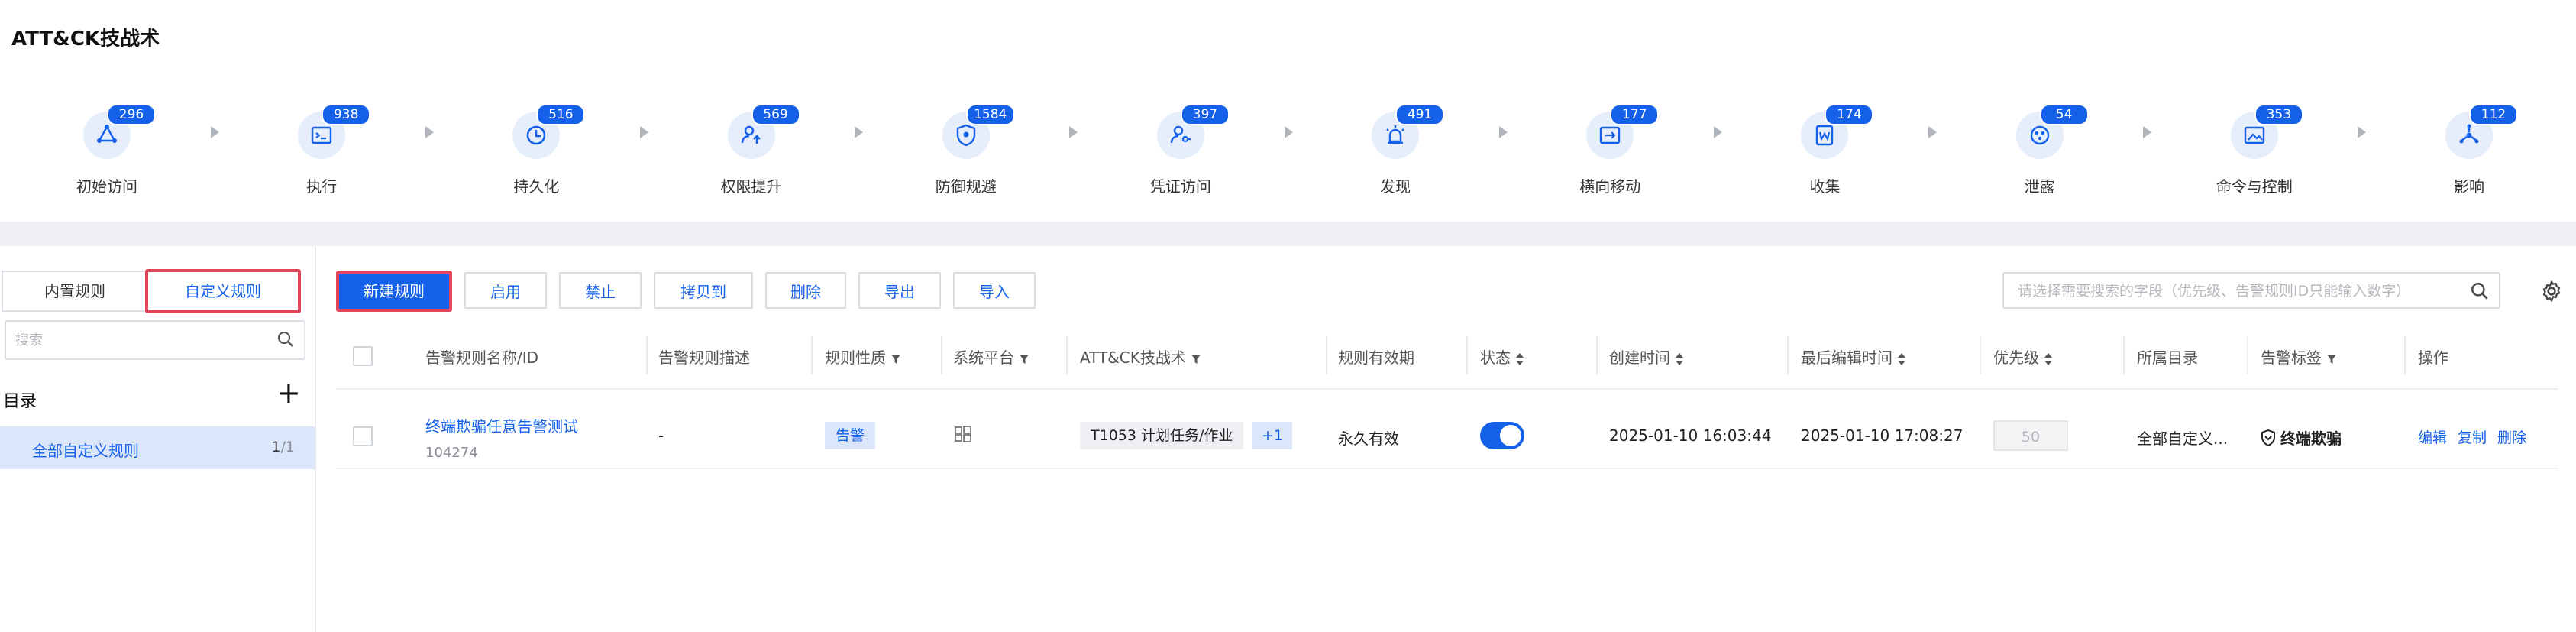 This screenshot has height=632, width=2576. What do you see at coordinates (107, 153) in the screenshot?
I see `tactic-item: 296 初始访问` at bounding box center [107, 153].